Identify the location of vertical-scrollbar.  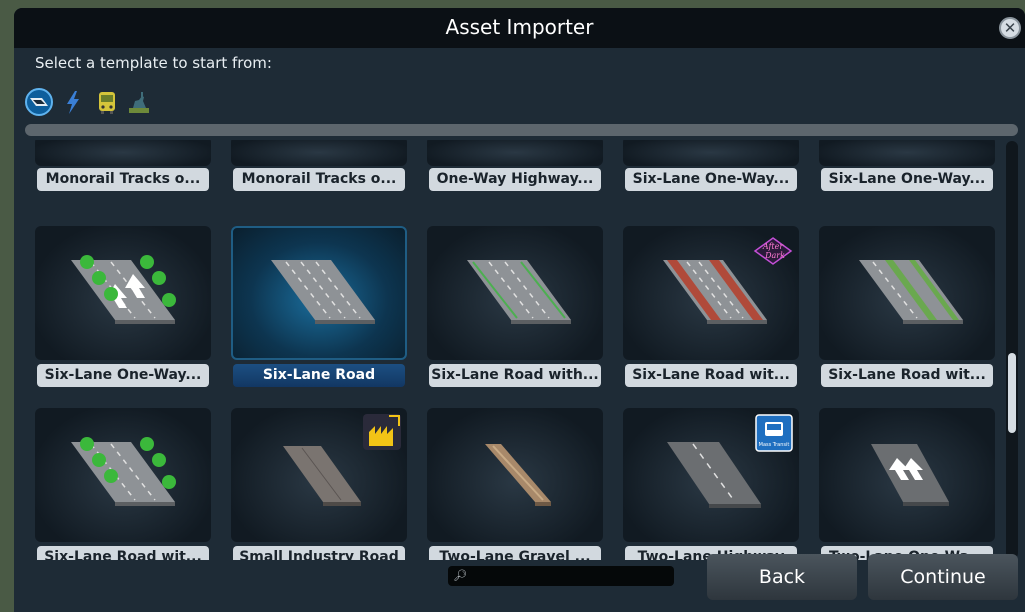
(1012, 350).